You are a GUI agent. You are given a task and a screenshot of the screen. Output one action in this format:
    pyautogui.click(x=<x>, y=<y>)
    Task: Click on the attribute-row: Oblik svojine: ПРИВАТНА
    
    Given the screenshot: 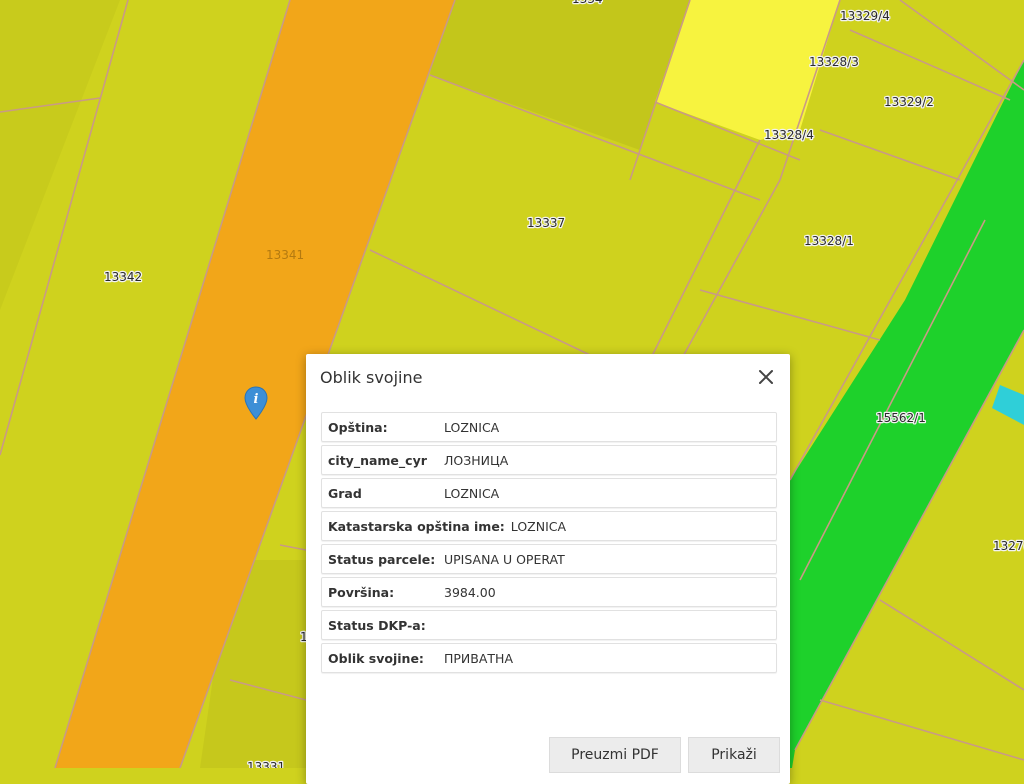 What is the action you would take?
    pyautogui.click(x=549, y=658)
    